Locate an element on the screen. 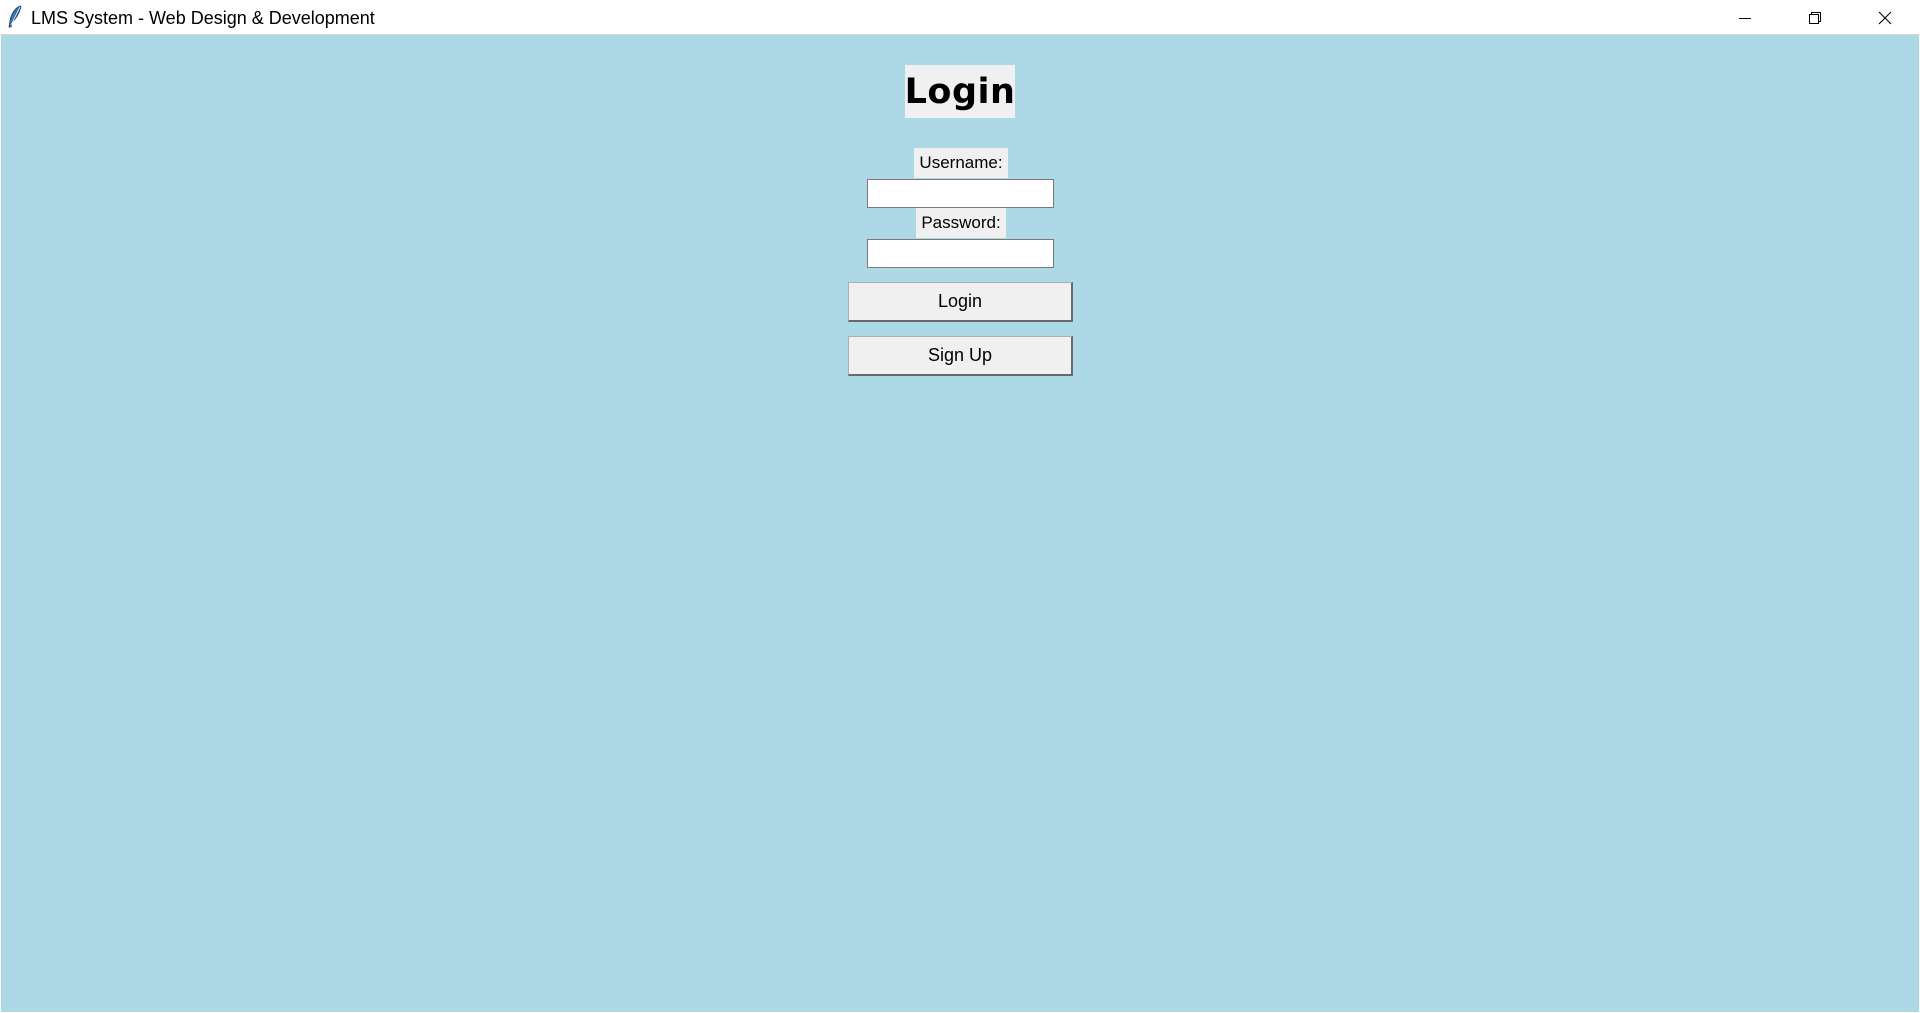 The width and height of the screenshot is (1920, 1013). signup-button: Sign Up is located at coordinates (960, 356).